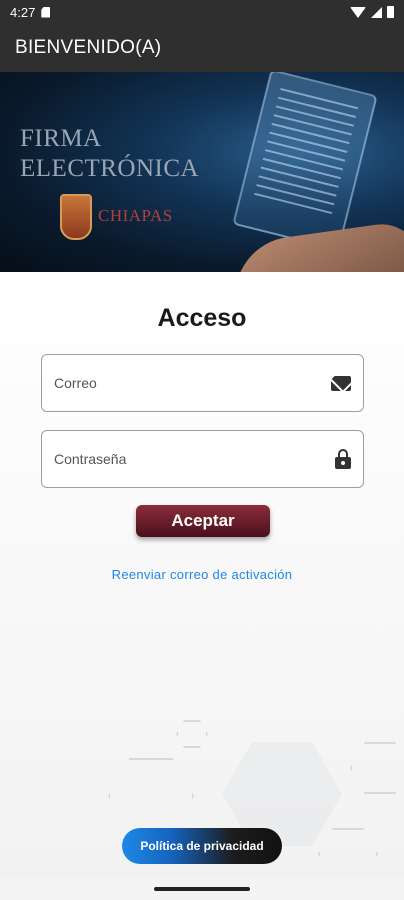 The width and height of the screenshot is (404, 900). Describe the element at coordinates (135, 215) in the screenshot. I see `banner-org-name: CHIAPAS` at that location.